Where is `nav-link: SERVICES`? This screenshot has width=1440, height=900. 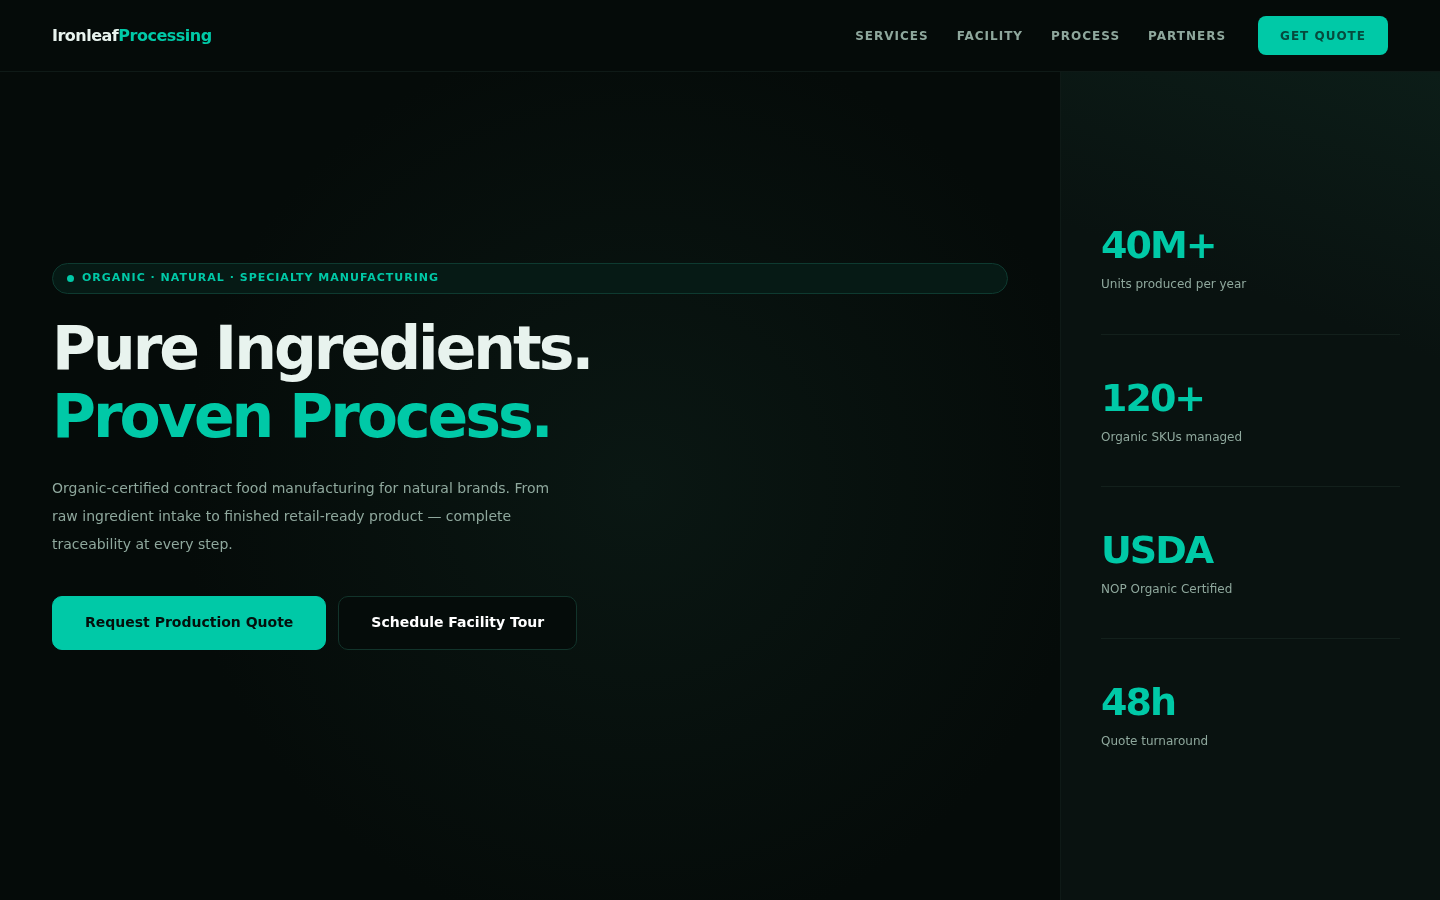 nav-link: SERVICES is located at coordinates (892, 35).